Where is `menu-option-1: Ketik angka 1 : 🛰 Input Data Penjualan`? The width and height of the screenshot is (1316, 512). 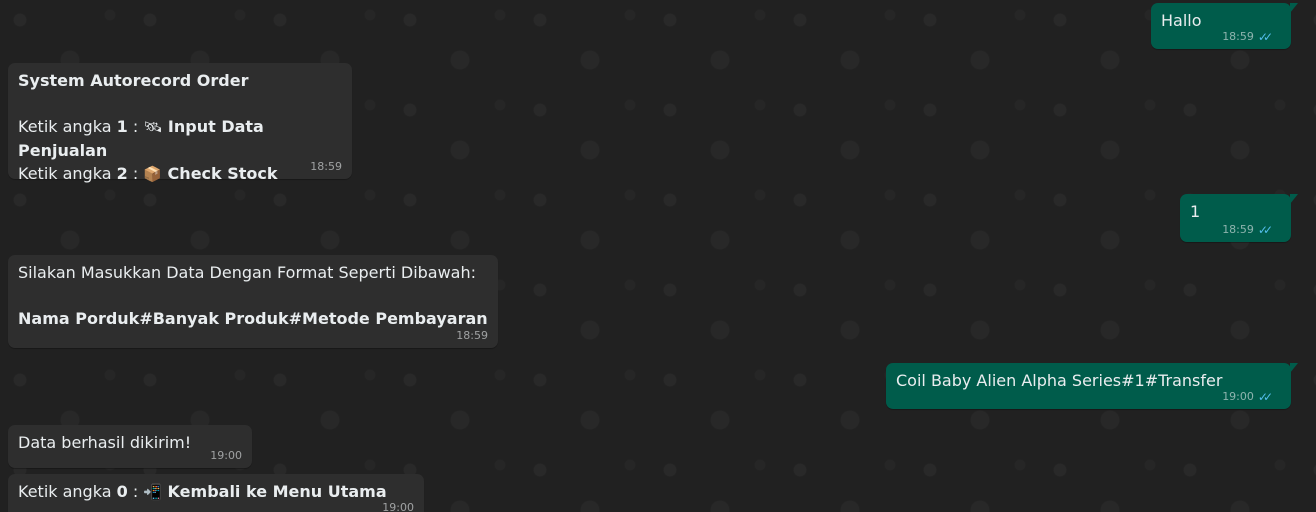
menu-option-1: Ketik angka 1 : 🛰 Input Data Penjualan is located at coordinates (180, 138).